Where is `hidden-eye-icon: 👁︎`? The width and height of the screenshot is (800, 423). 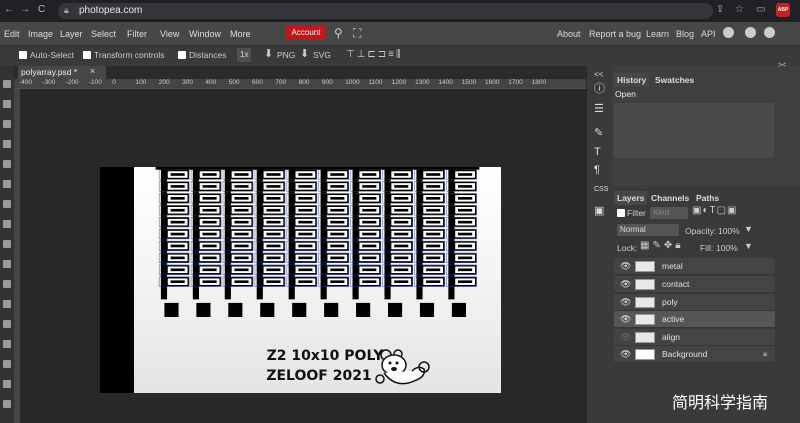 hidden-eye-icon: 👁︎ is located at coordinates (625, 337).